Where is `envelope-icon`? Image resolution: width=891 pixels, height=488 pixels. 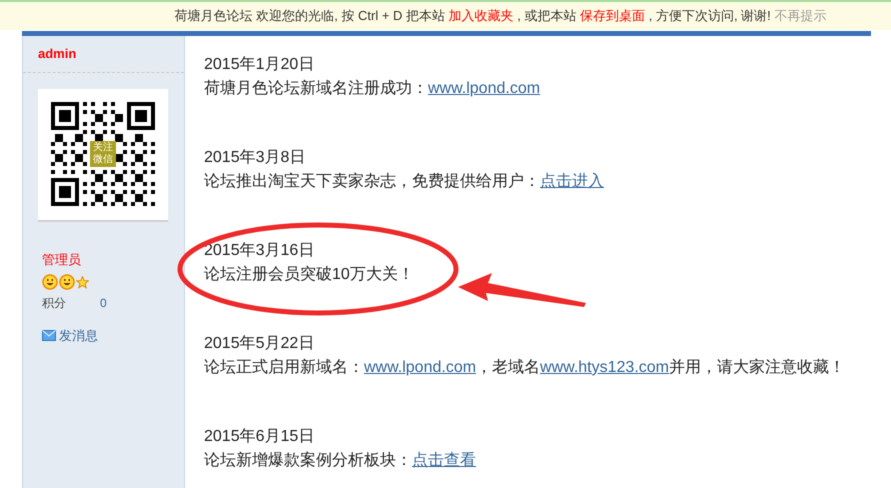
envelope-icon is located at coordinates (49, 336).